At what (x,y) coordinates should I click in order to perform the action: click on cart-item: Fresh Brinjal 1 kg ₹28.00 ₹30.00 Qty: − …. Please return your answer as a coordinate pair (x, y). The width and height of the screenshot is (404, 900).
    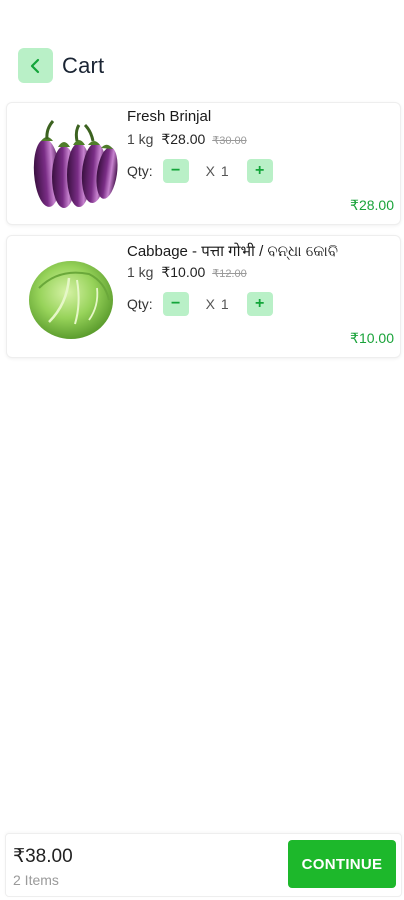
    Looking at the image, I should click on (203, 163).